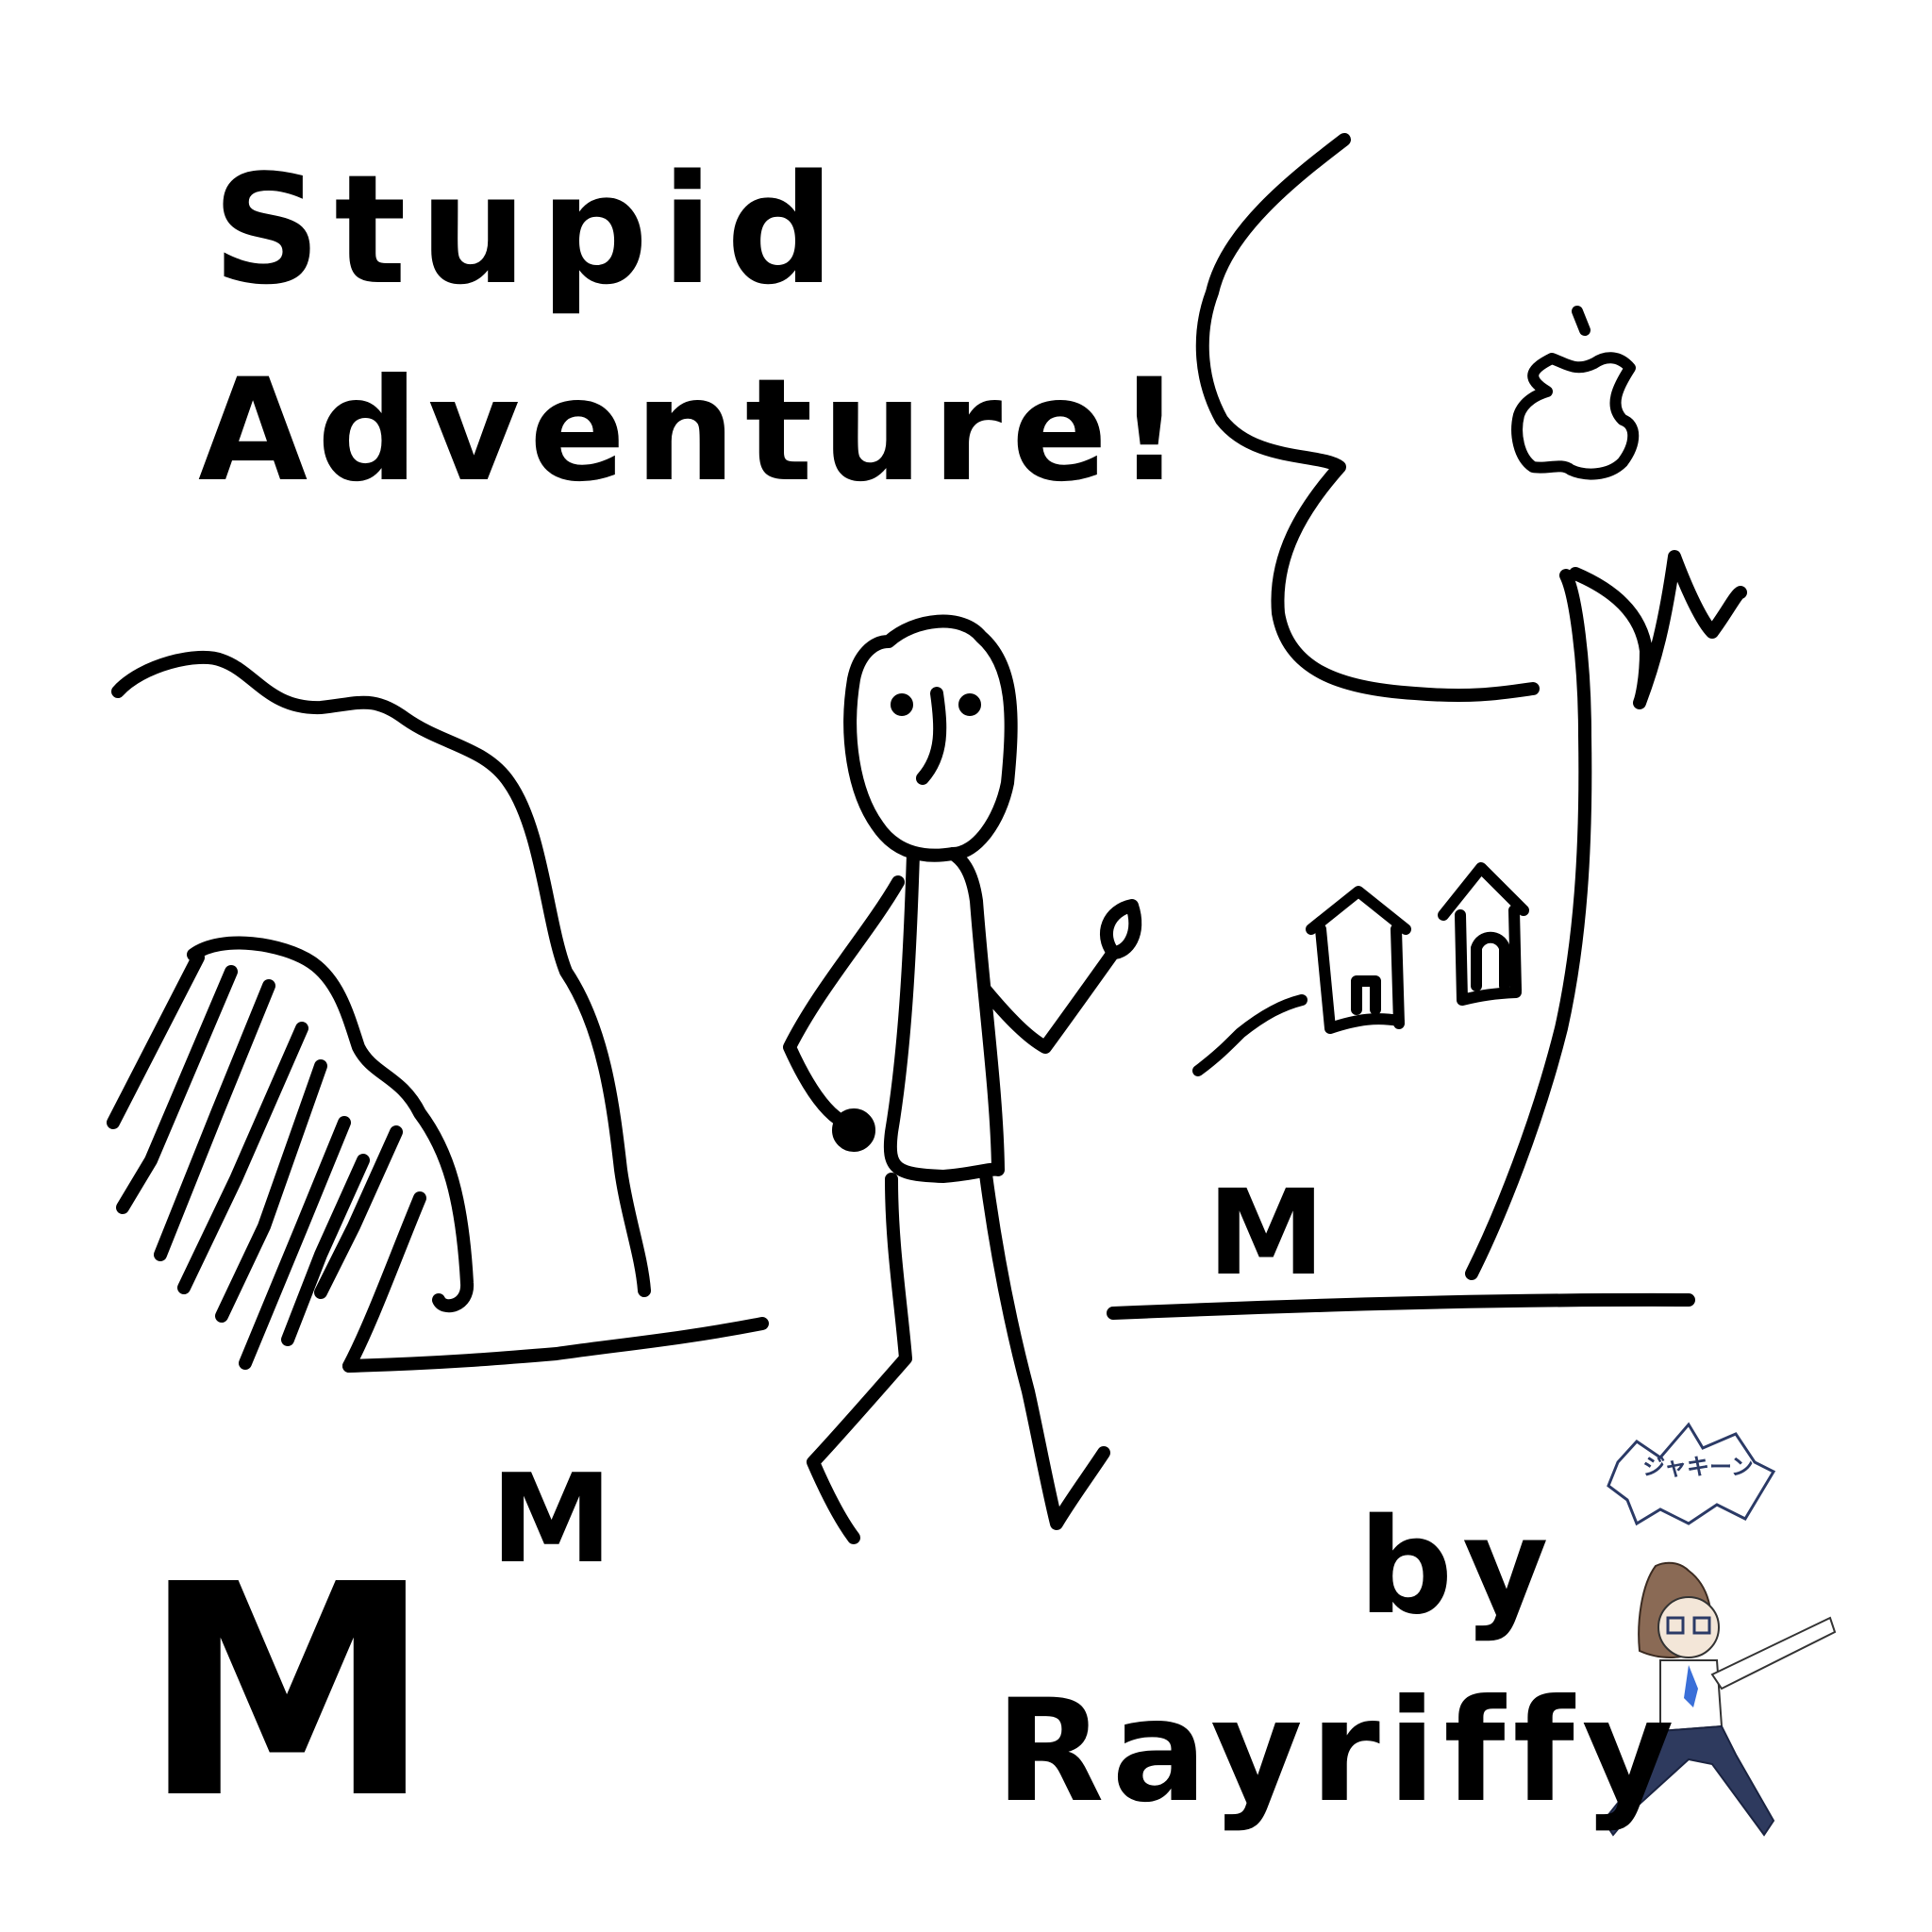 This screenshot has height=1932, width=1932. Describe the element at coordinates (1339, 1752) in the screenshot. I see `credit-author: Rayriffy` at that location.